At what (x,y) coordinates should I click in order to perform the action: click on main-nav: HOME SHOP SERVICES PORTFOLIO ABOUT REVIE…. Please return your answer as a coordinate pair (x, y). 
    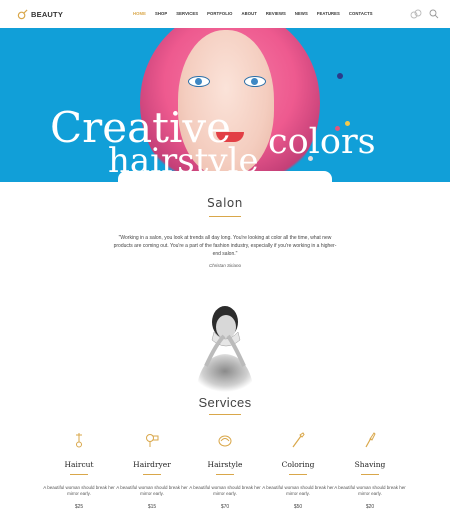
    Looking at the image, I should click on (257, 13).